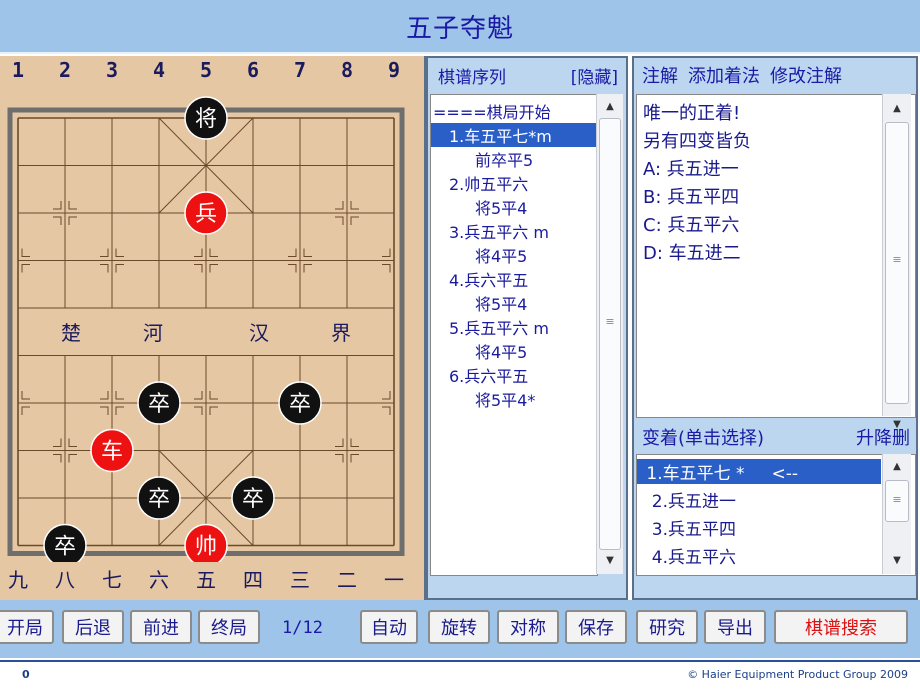  I want to click on search-records-button: 棋谱搜索, so click(841, 627).